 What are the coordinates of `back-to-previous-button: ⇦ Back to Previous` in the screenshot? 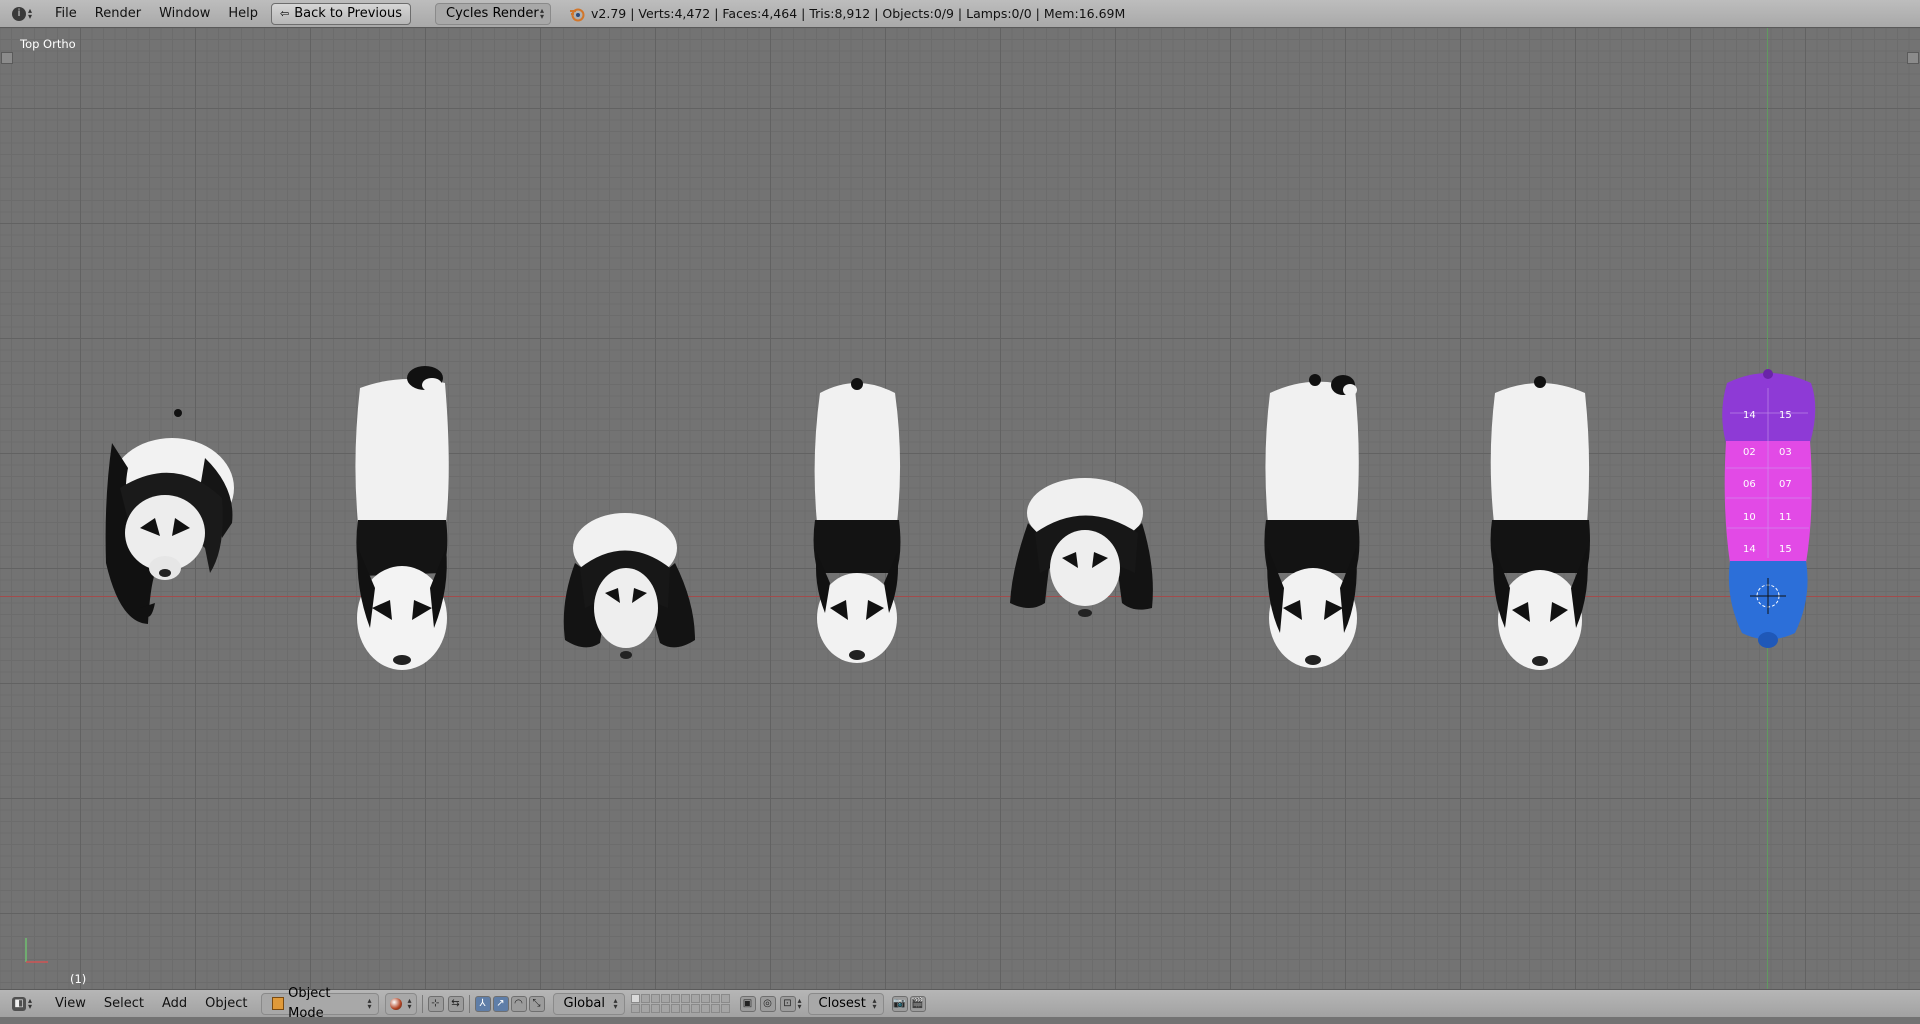 It's located at (341, 13).